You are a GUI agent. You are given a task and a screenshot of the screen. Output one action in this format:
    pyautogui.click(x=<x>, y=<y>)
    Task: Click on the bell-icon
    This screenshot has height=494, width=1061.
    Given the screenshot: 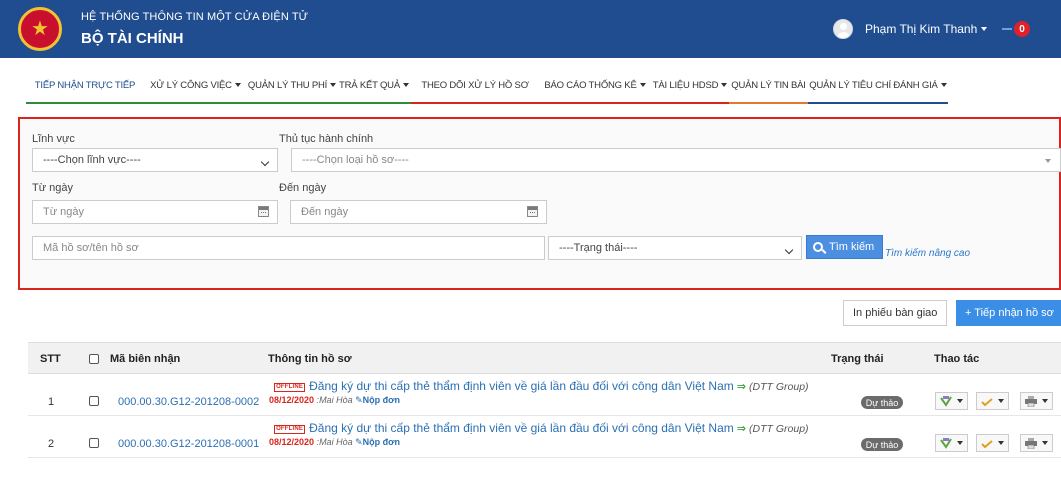 What is the action you would take?
    pyautogui.click(x=1007, y=29)
    